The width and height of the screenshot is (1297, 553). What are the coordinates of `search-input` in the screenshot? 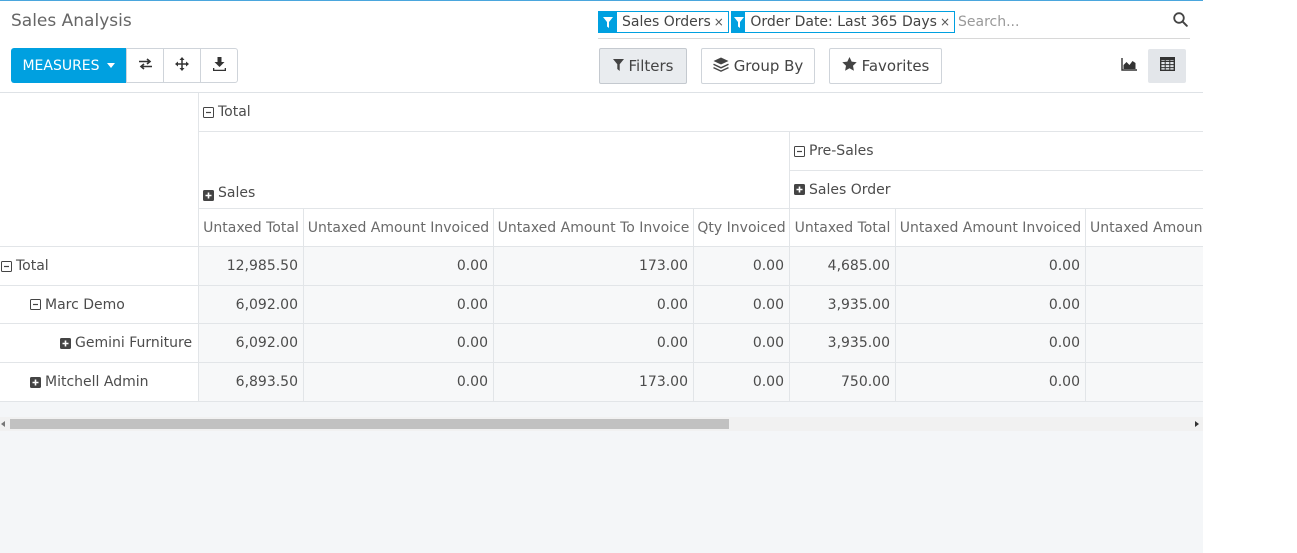 It's located at (1058, 22).